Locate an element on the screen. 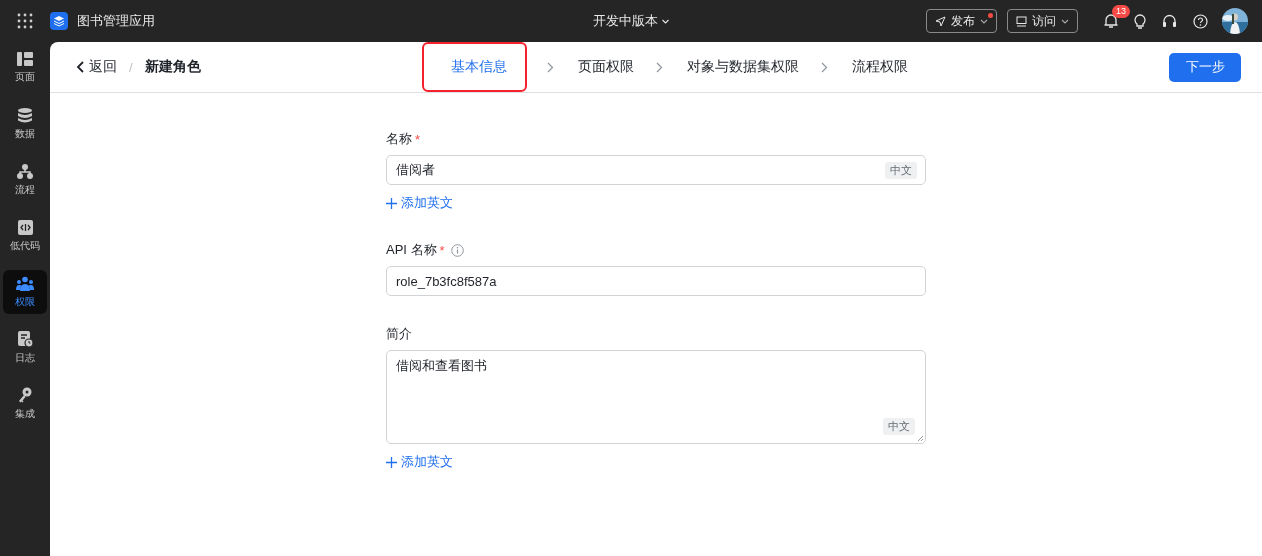 This screenshot has height=556, width=1262. info-icon is located at coordinates (457, 250).